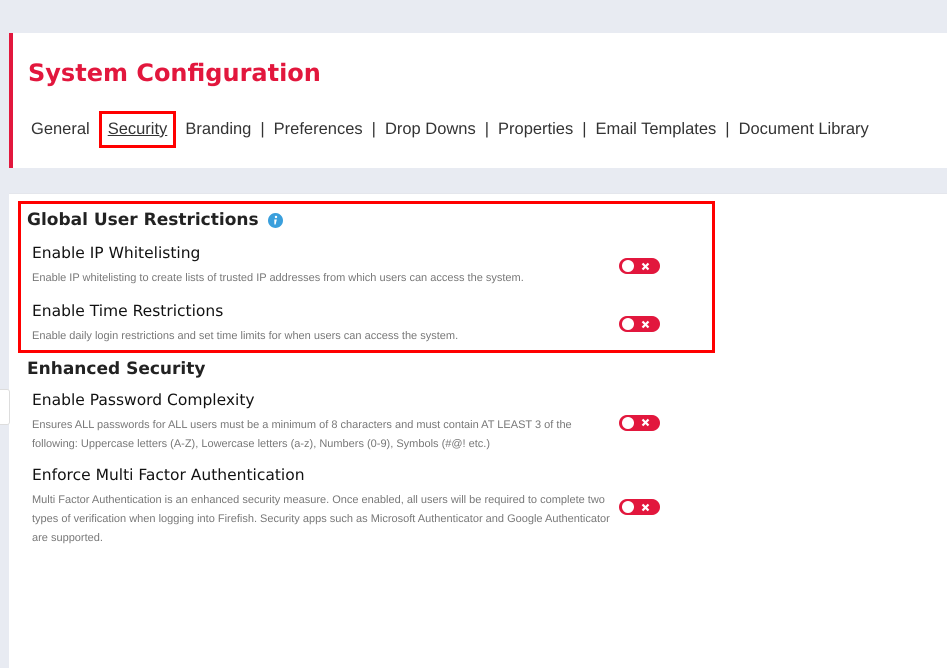 The width and height of the screenshot is (947, 668). Describe the element at coordinates (63, 129) in the screenshot. I see `nav-tab: General` at that location.